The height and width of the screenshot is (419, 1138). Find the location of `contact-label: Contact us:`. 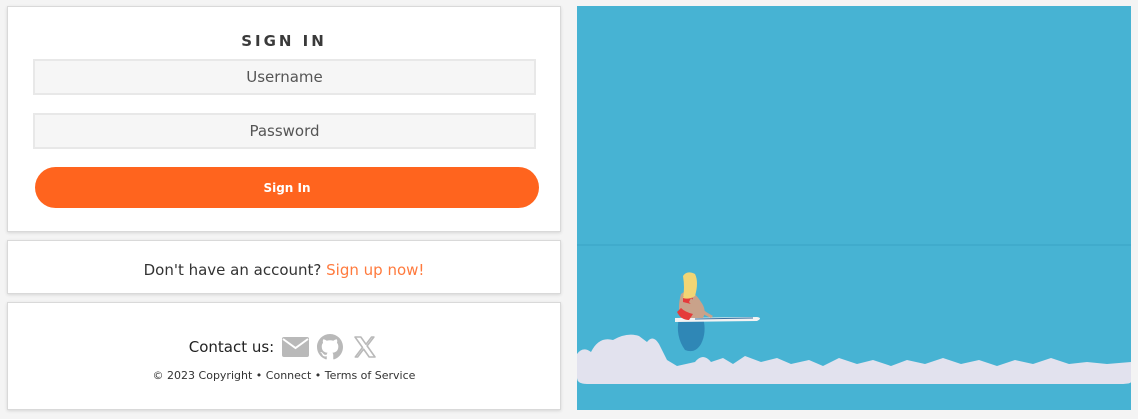

contact-label: Contact us: is located at coordinates (231, 347).